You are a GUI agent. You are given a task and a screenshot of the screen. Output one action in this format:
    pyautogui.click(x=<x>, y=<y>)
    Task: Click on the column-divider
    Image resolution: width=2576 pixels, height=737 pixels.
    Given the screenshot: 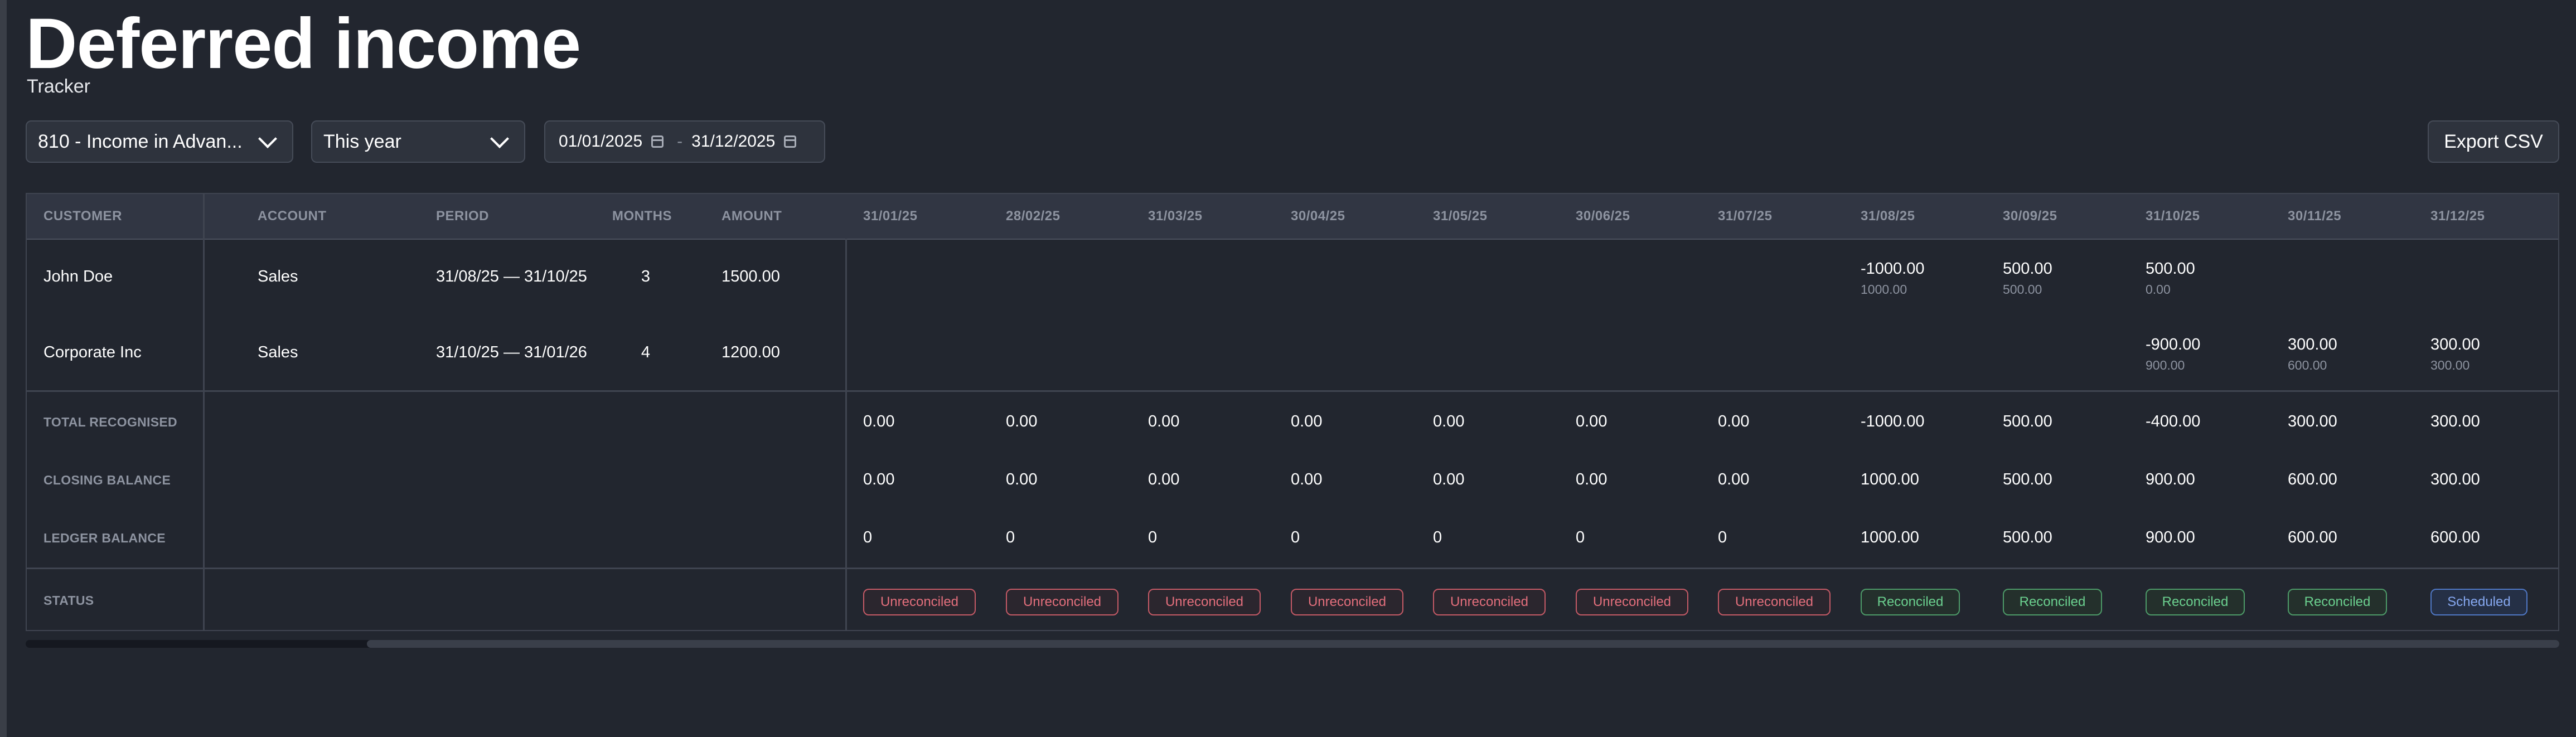 What is the action you would take?
    pyautogui.click(x=846, y=435)
    